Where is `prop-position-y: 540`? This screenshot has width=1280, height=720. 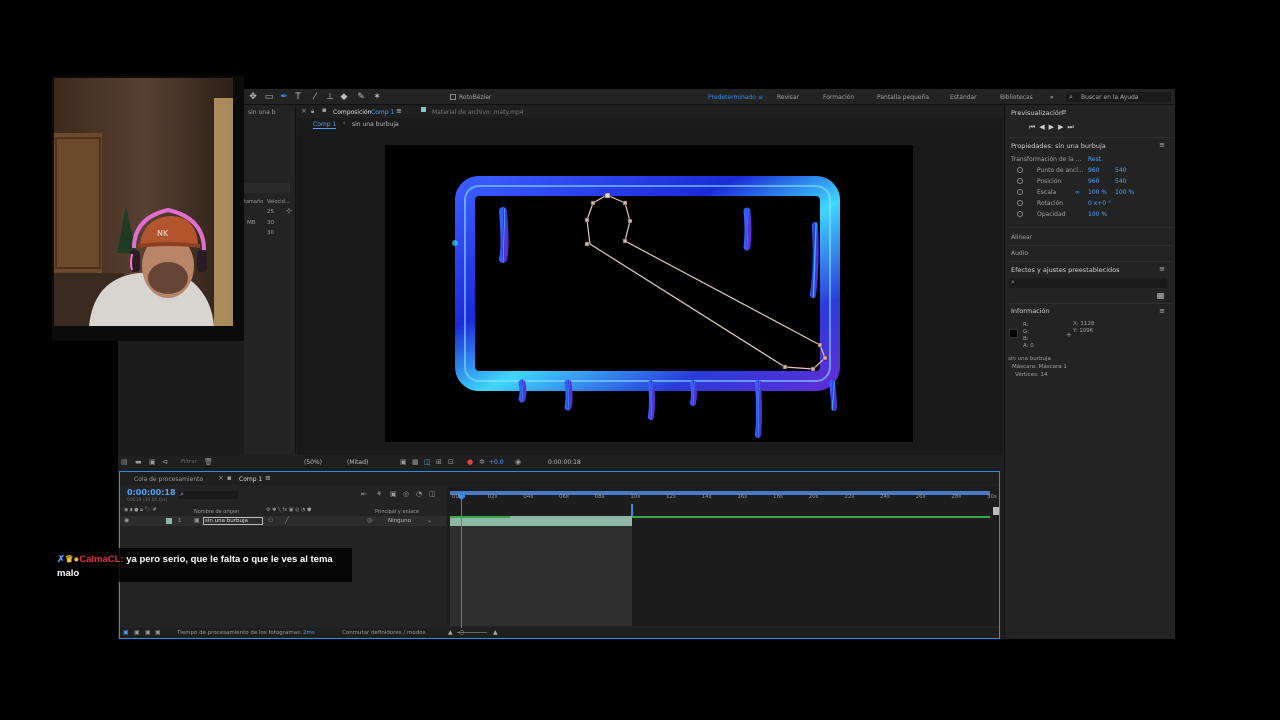 prop-position-y: 540 is located at coordinates (1120, 181).